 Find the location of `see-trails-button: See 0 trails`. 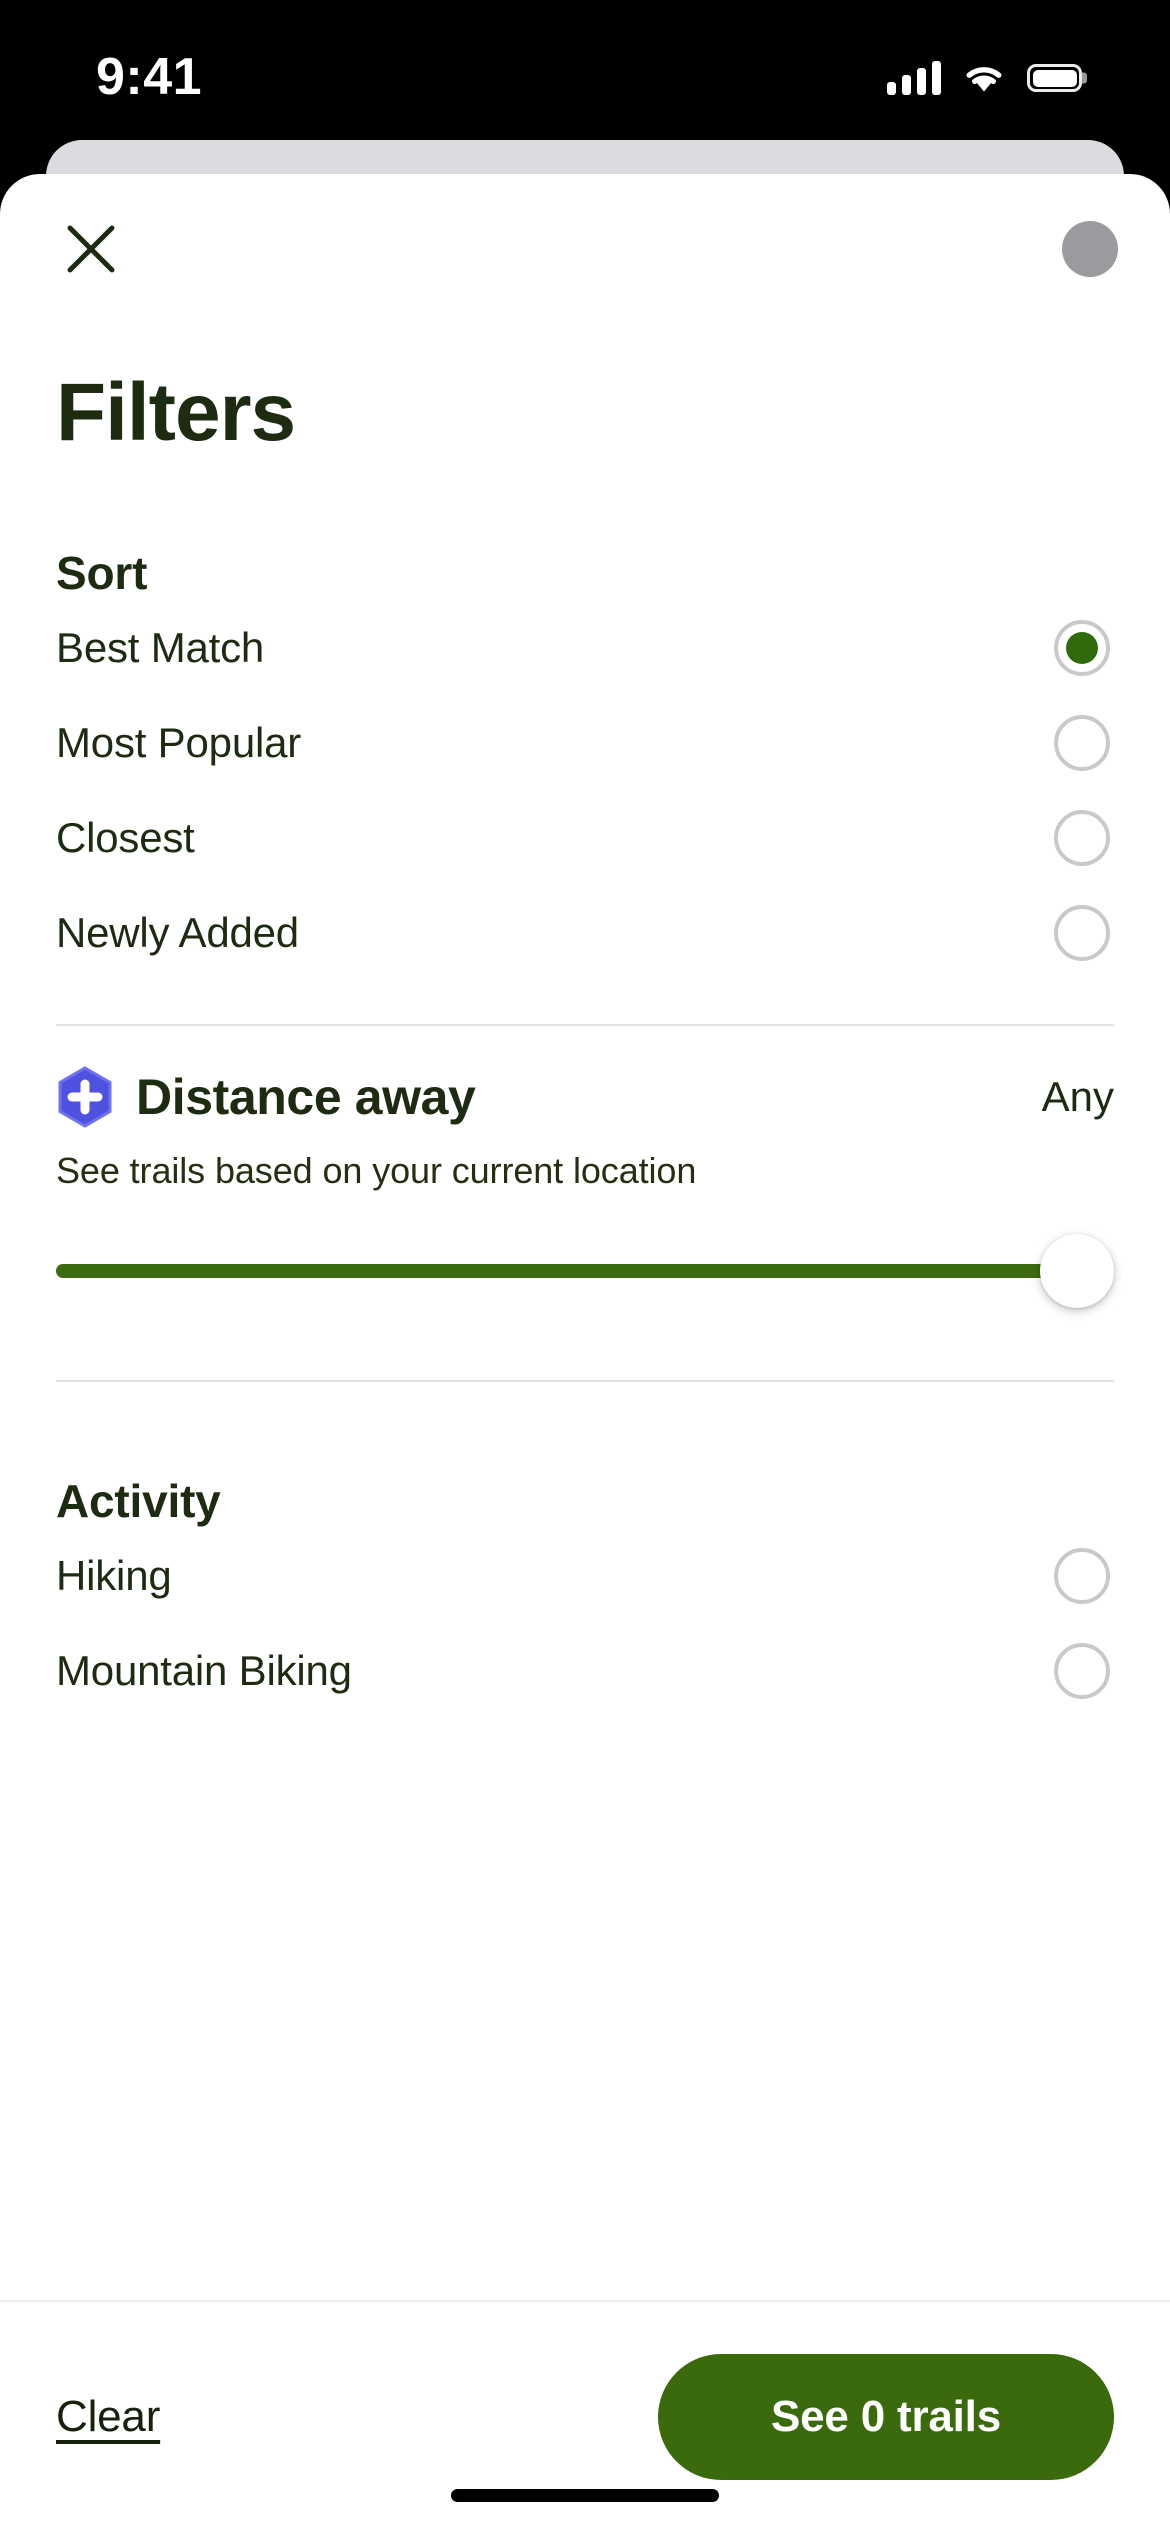

see-trails-button: See 0 trails is located at coordinates (886, 2417).